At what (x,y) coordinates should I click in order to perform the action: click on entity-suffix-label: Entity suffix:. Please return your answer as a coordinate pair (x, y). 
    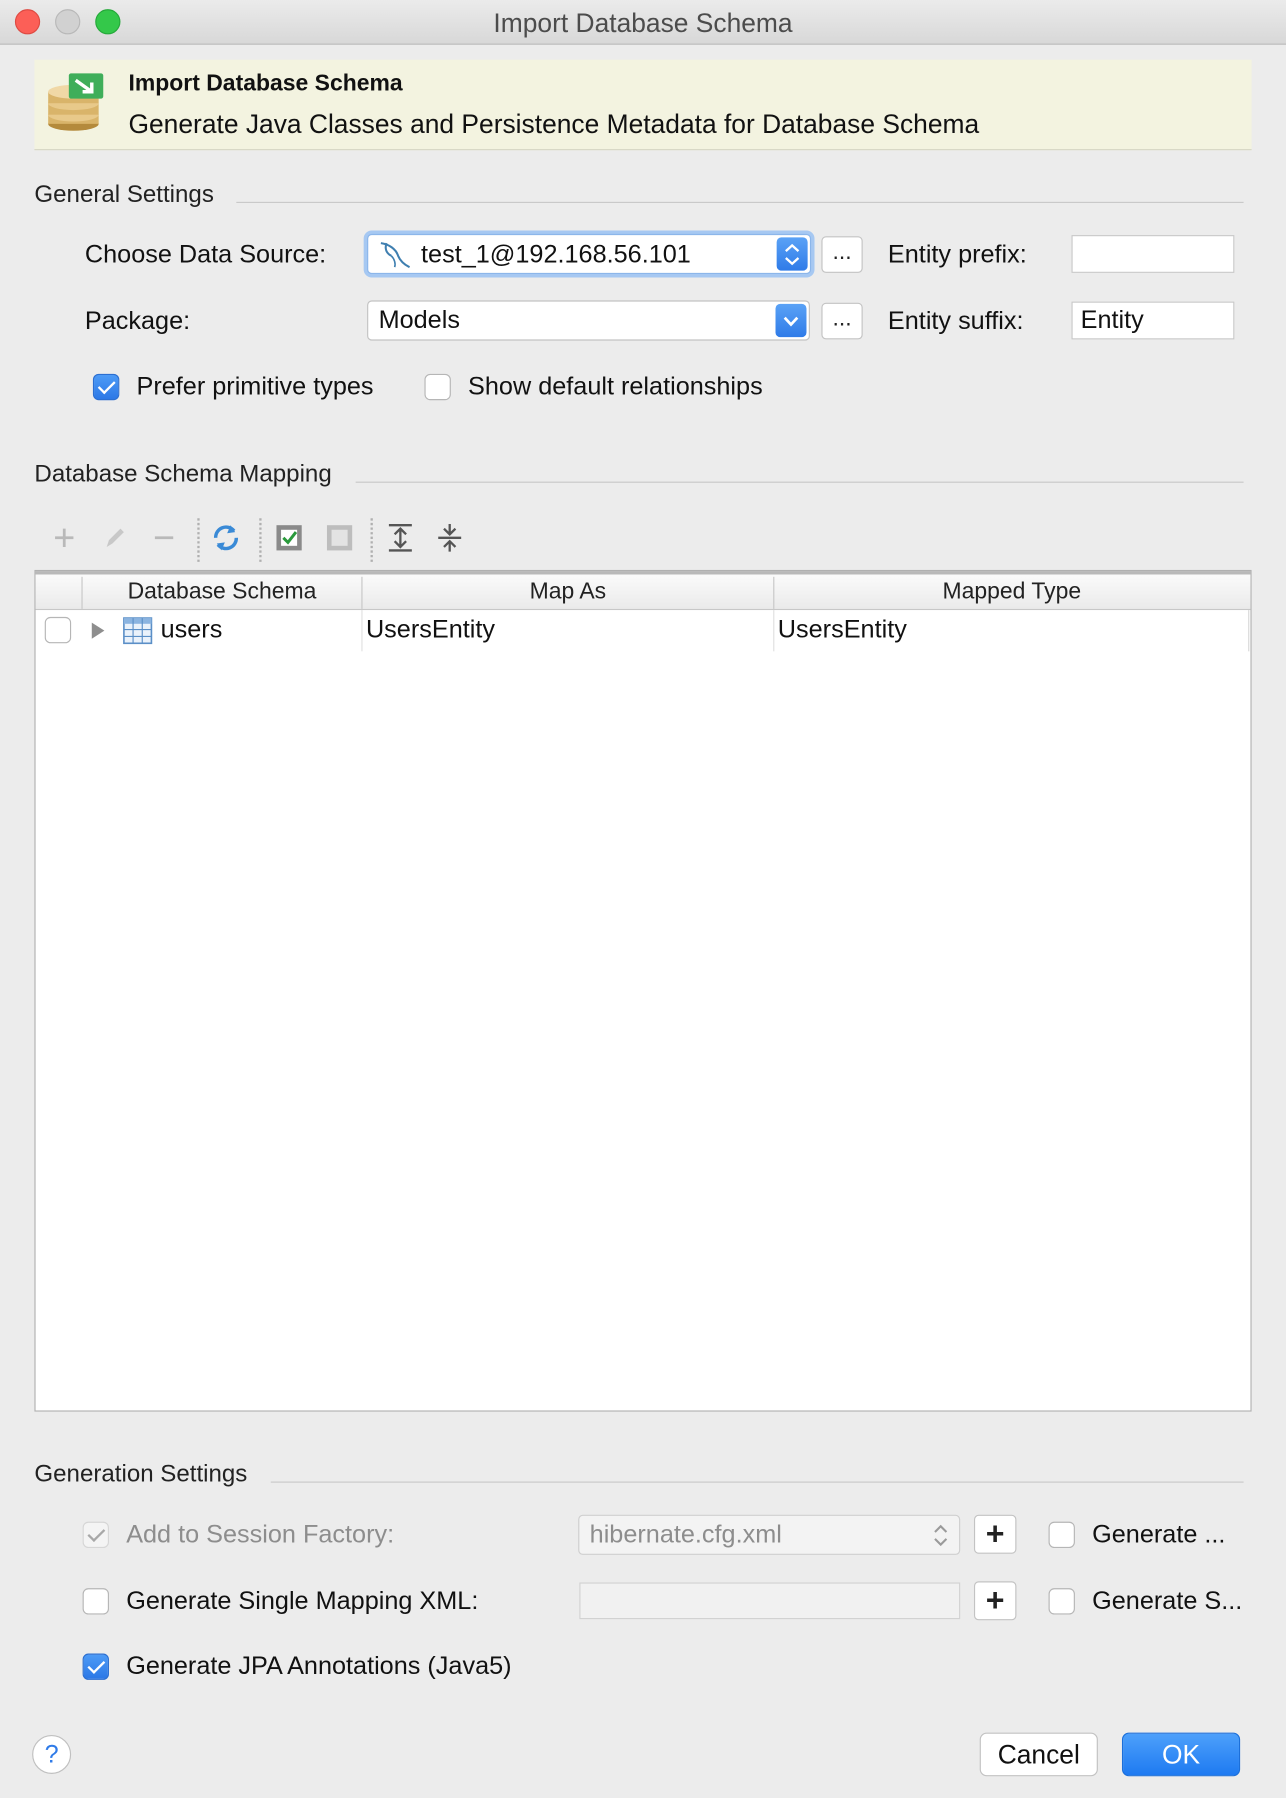
    Looking at the image, I should click on (955, 320).